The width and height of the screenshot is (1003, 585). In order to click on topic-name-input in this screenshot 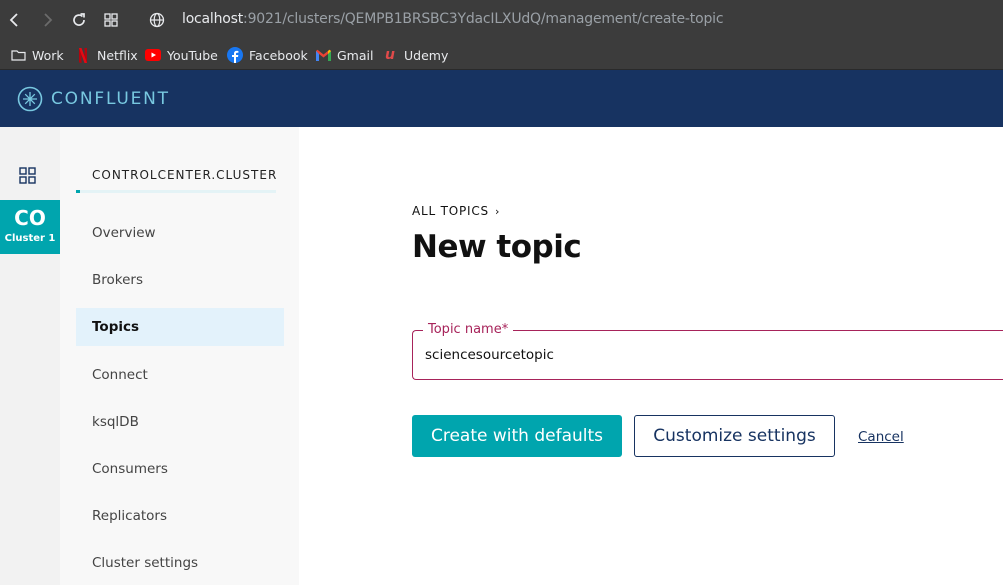, I will do `click(705, 355)`.